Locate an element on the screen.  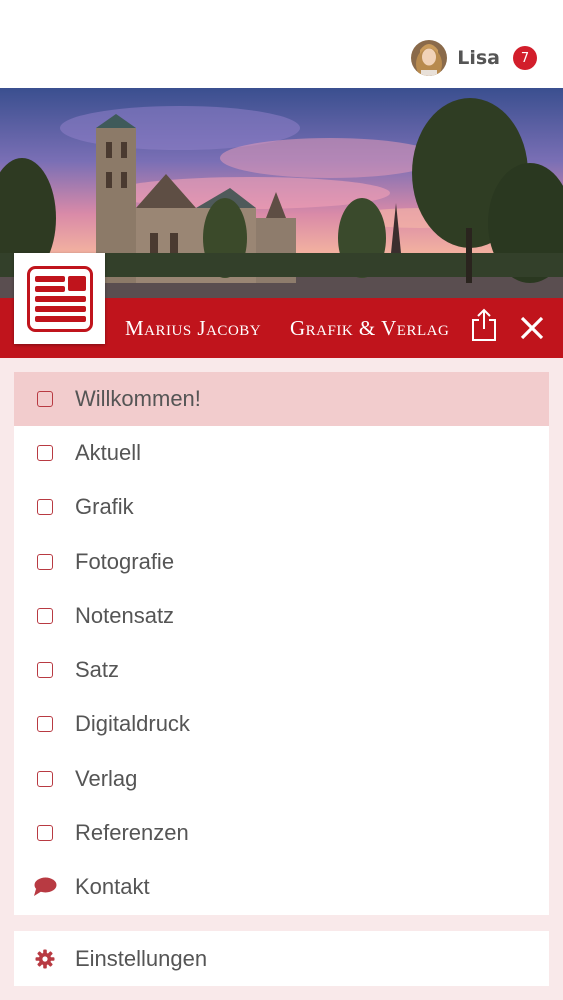
menu-item-aktuell: Aktuell is located at coordinates (281, 453).